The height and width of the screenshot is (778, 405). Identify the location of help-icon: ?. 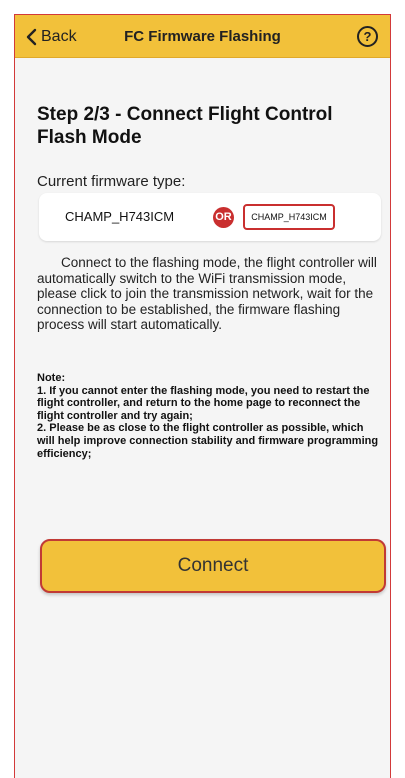
(367, 36).